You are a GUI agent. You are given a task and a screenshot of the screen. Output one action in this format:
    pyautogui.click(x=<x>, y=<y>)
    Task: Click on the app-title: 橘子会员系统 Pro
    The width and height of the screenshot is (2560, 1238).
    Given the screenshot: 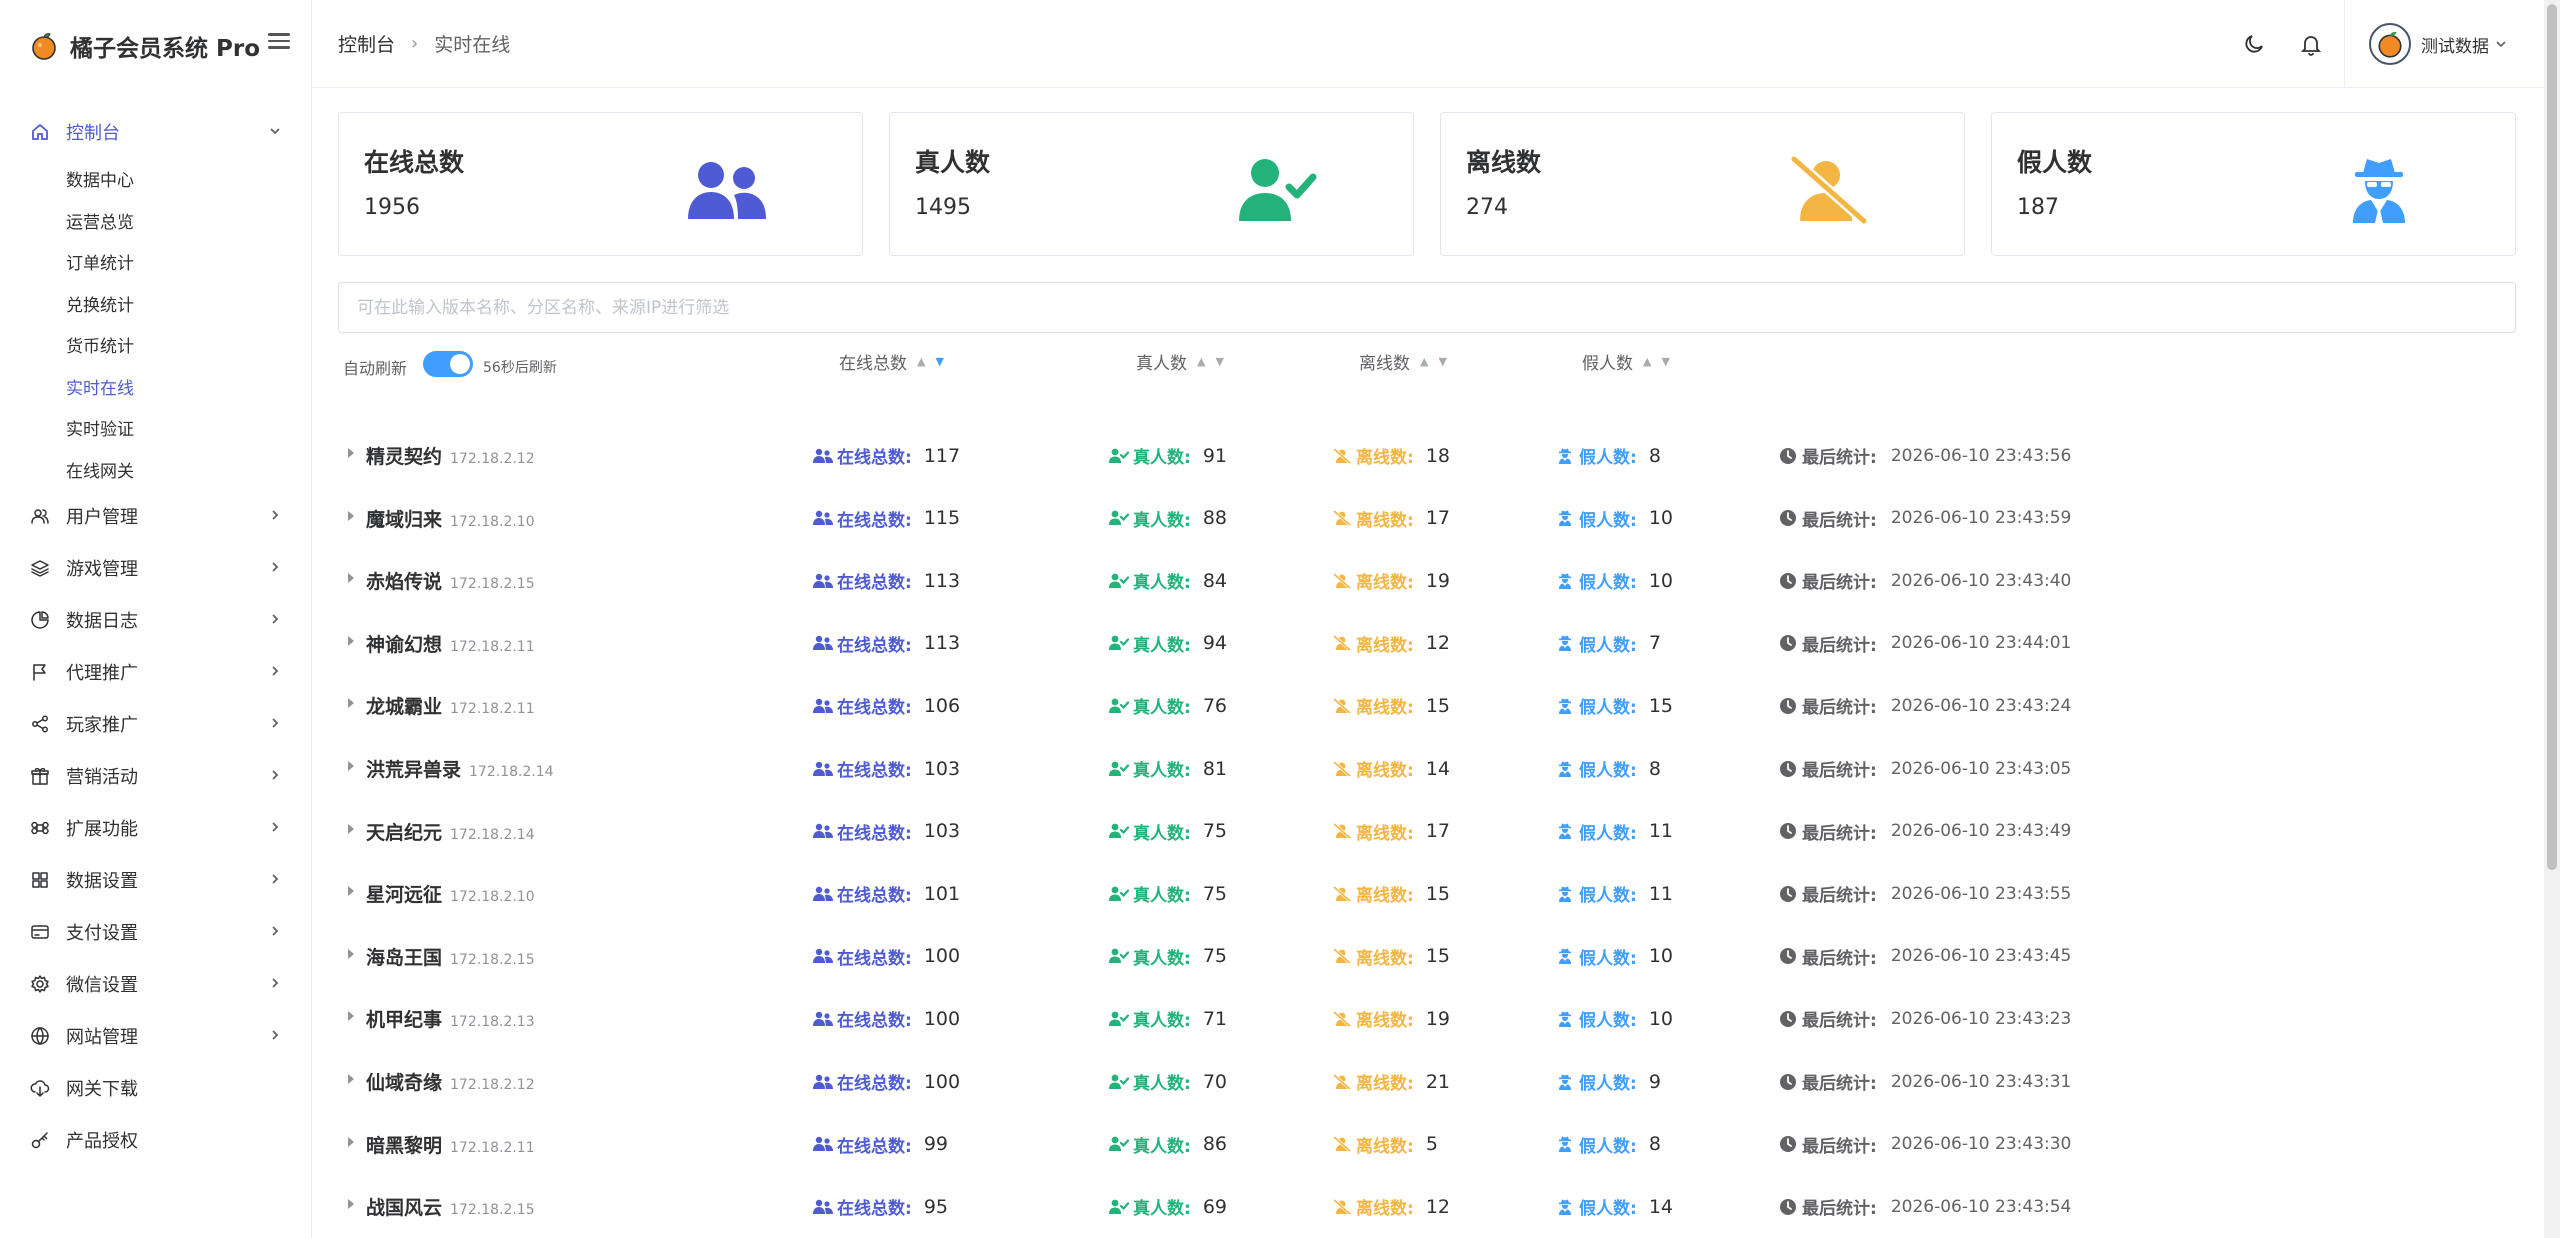 What is the action you would take?
    pyautogui.click(x=165, y=49)
    